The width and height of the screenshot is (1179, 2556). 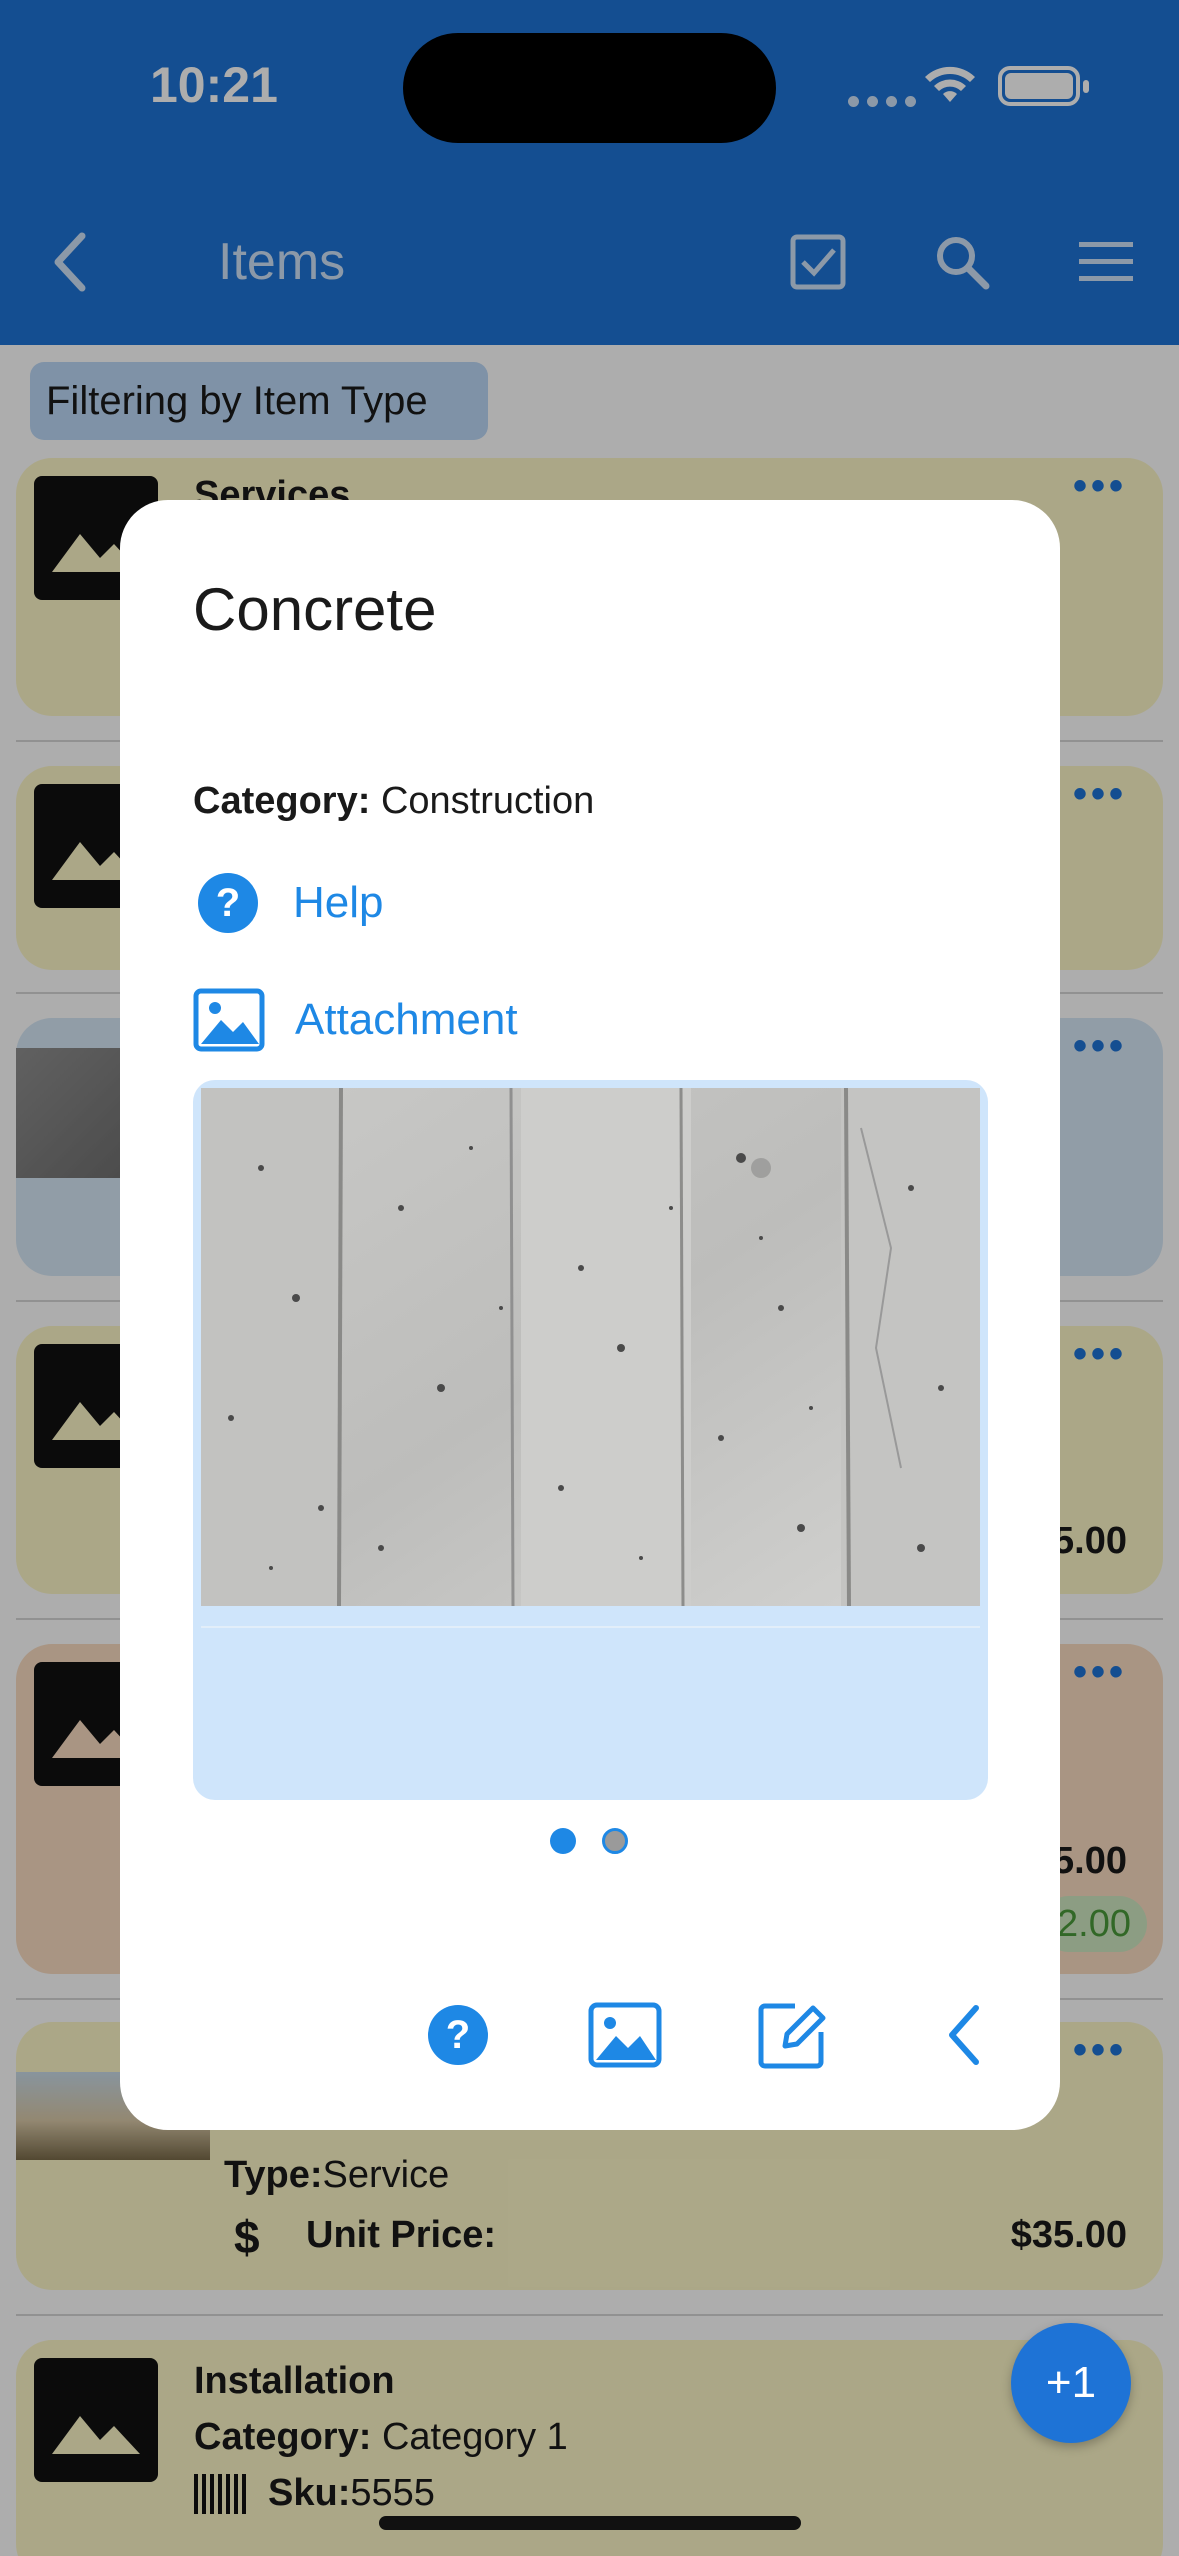 I want to click on edit-icon, so click(x=792, y=2036).